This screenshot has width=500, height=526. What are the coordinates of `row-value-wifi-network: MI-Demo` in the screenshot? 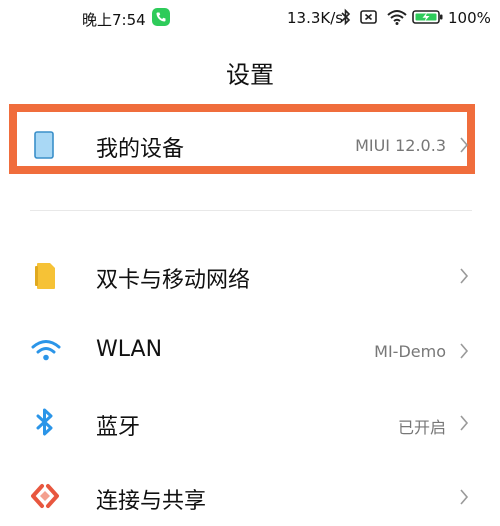 It's located at (410, 351).